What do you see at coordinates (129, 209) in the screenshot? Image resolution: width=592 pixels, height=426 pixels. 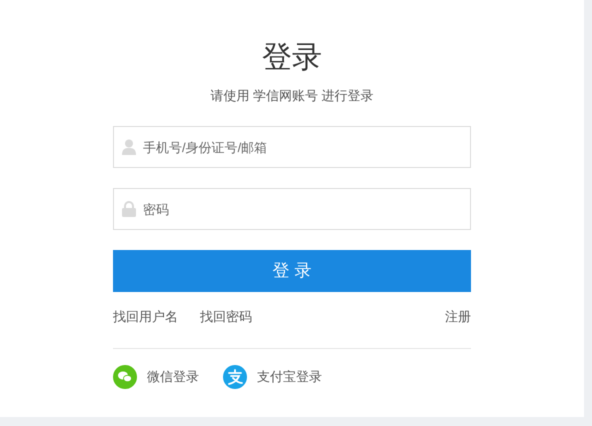 I see `lock-icon` at bounding box center [129, 209].